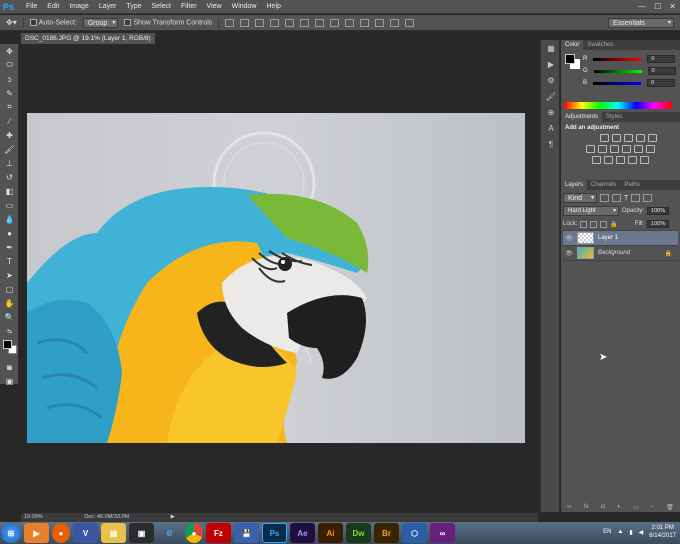 The height and width of the screenshot is (544, 680). Describe the element at coordinates (617, 59) in the screenshot. I see `red-slider-bar` at that location.